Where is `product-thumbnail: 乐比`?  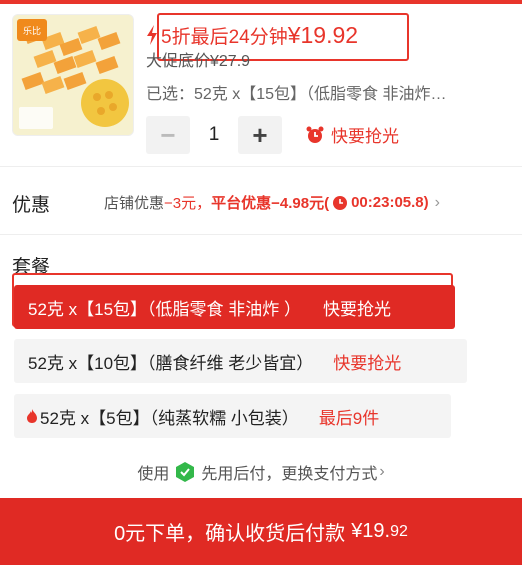 product-thumbnail: 乐比 is located at coordinates (73, 75).